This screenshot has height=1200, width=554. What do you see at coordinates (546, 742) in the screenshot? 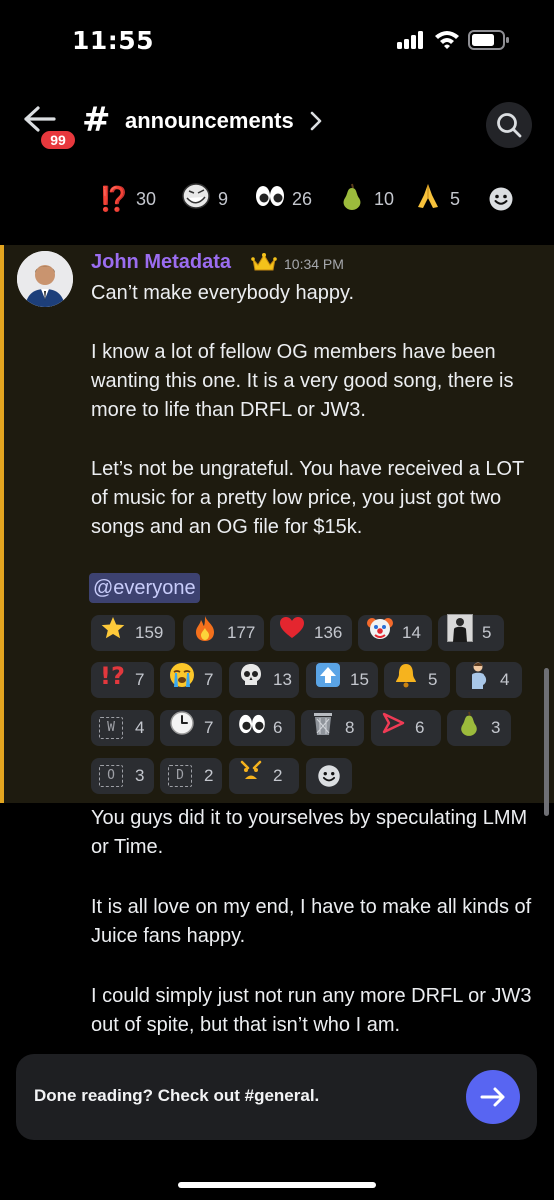
I see `scrollbar` at bounding box center [546, 742].